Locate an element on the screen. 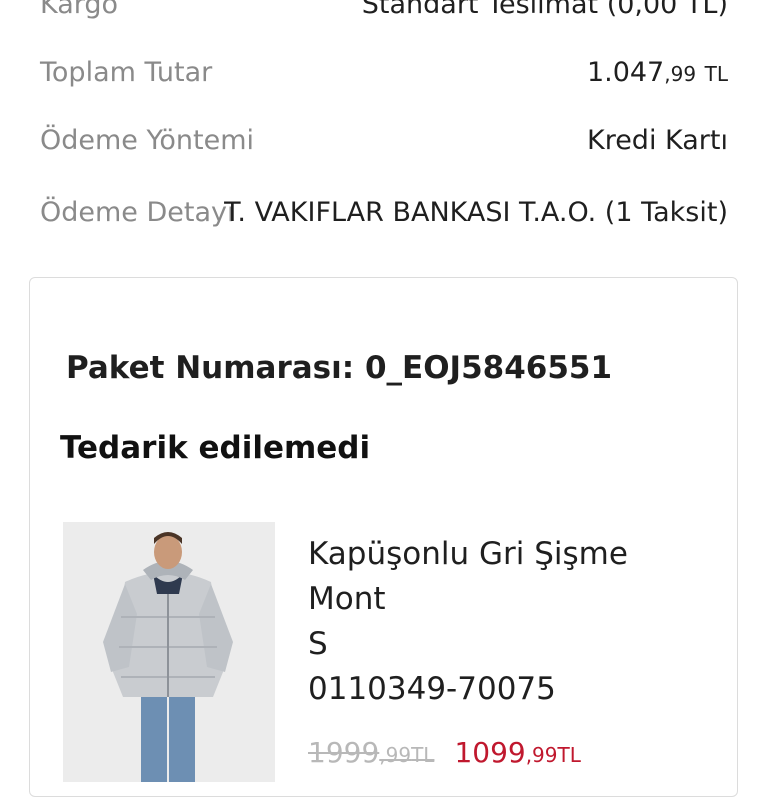 Image resolution: width=768 pixels, height=797 pixels. old-price: 1999,99TL is located at coordinates (371, 752).